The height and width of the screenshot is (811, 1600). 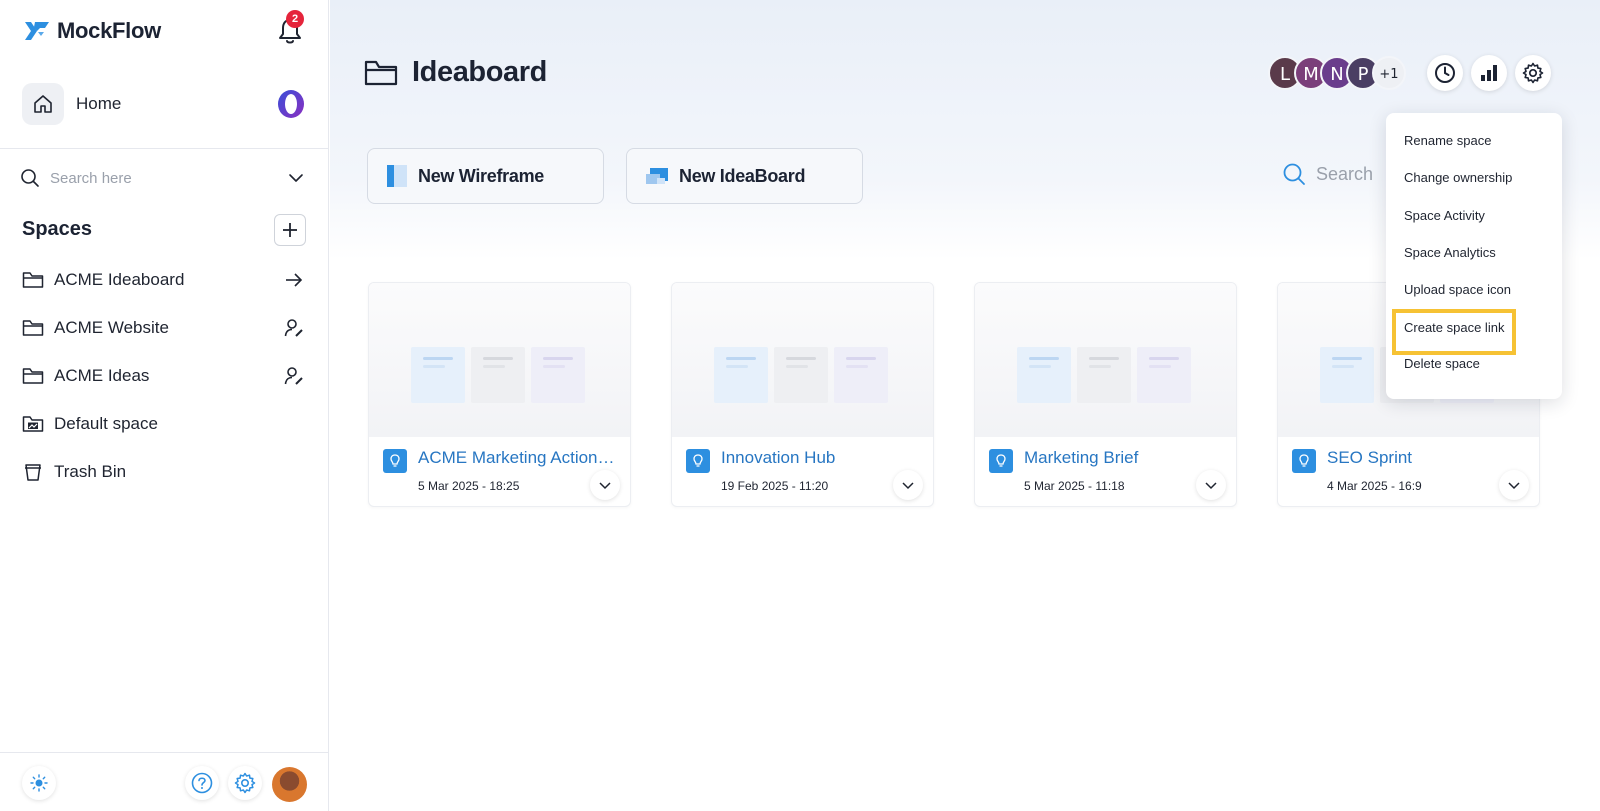 What do you see at coordinates (164, 424) in the screenshot?
I see `sidebar-item-default-space: Default space` at bounding box center [164, 424].